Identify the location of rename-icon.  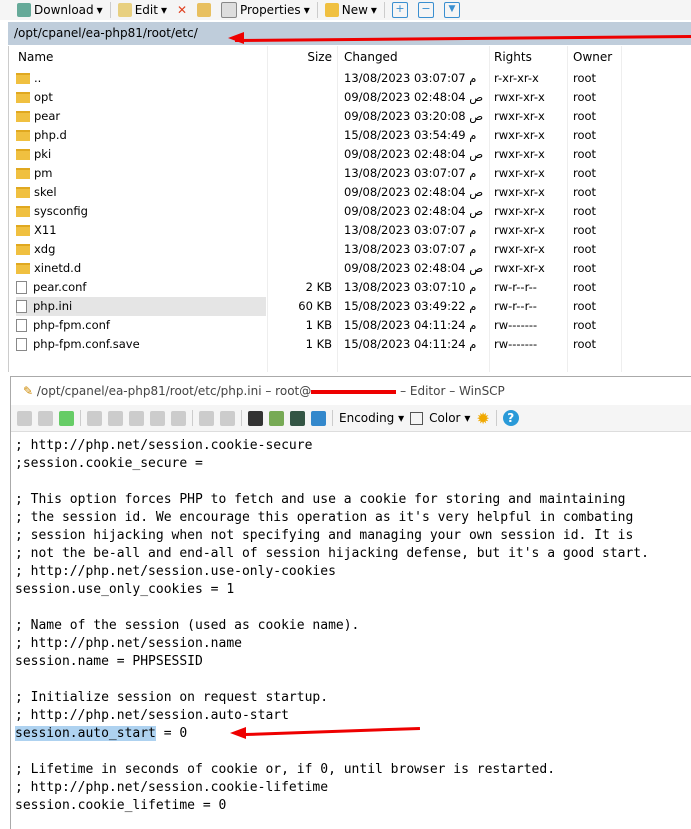
(204, 10).